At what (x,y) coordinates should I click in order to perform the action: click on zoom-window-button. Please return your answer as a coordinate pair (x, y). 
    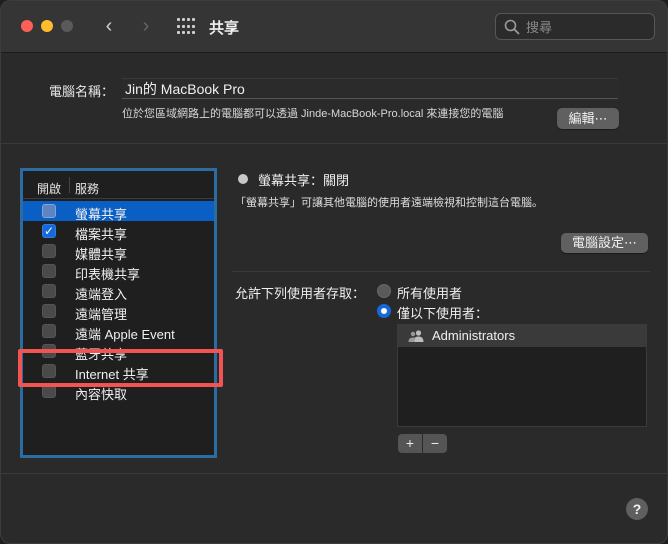
    Looking at the image, I should click on (67, 26).